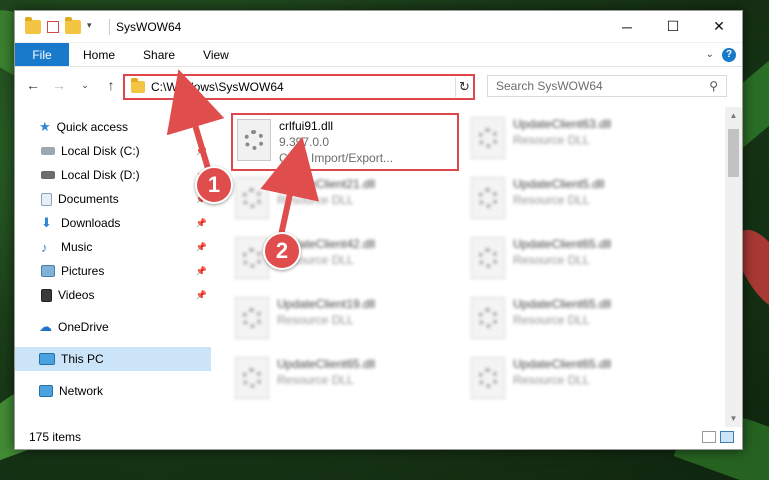 This screenshot has height=480, width=769. Describe the element at coordinates (100, 151) in the screenshot. I see `sidebar-item-label: Local Disk (C:)` at that location.